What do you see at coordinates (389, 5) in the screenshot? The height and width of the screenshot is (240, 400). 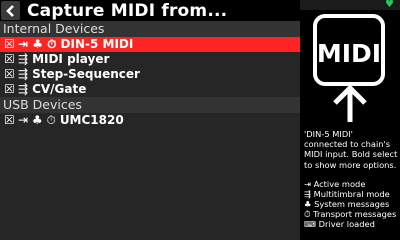 I see `heart-icon: ♥` at bounding box center [389, 5].